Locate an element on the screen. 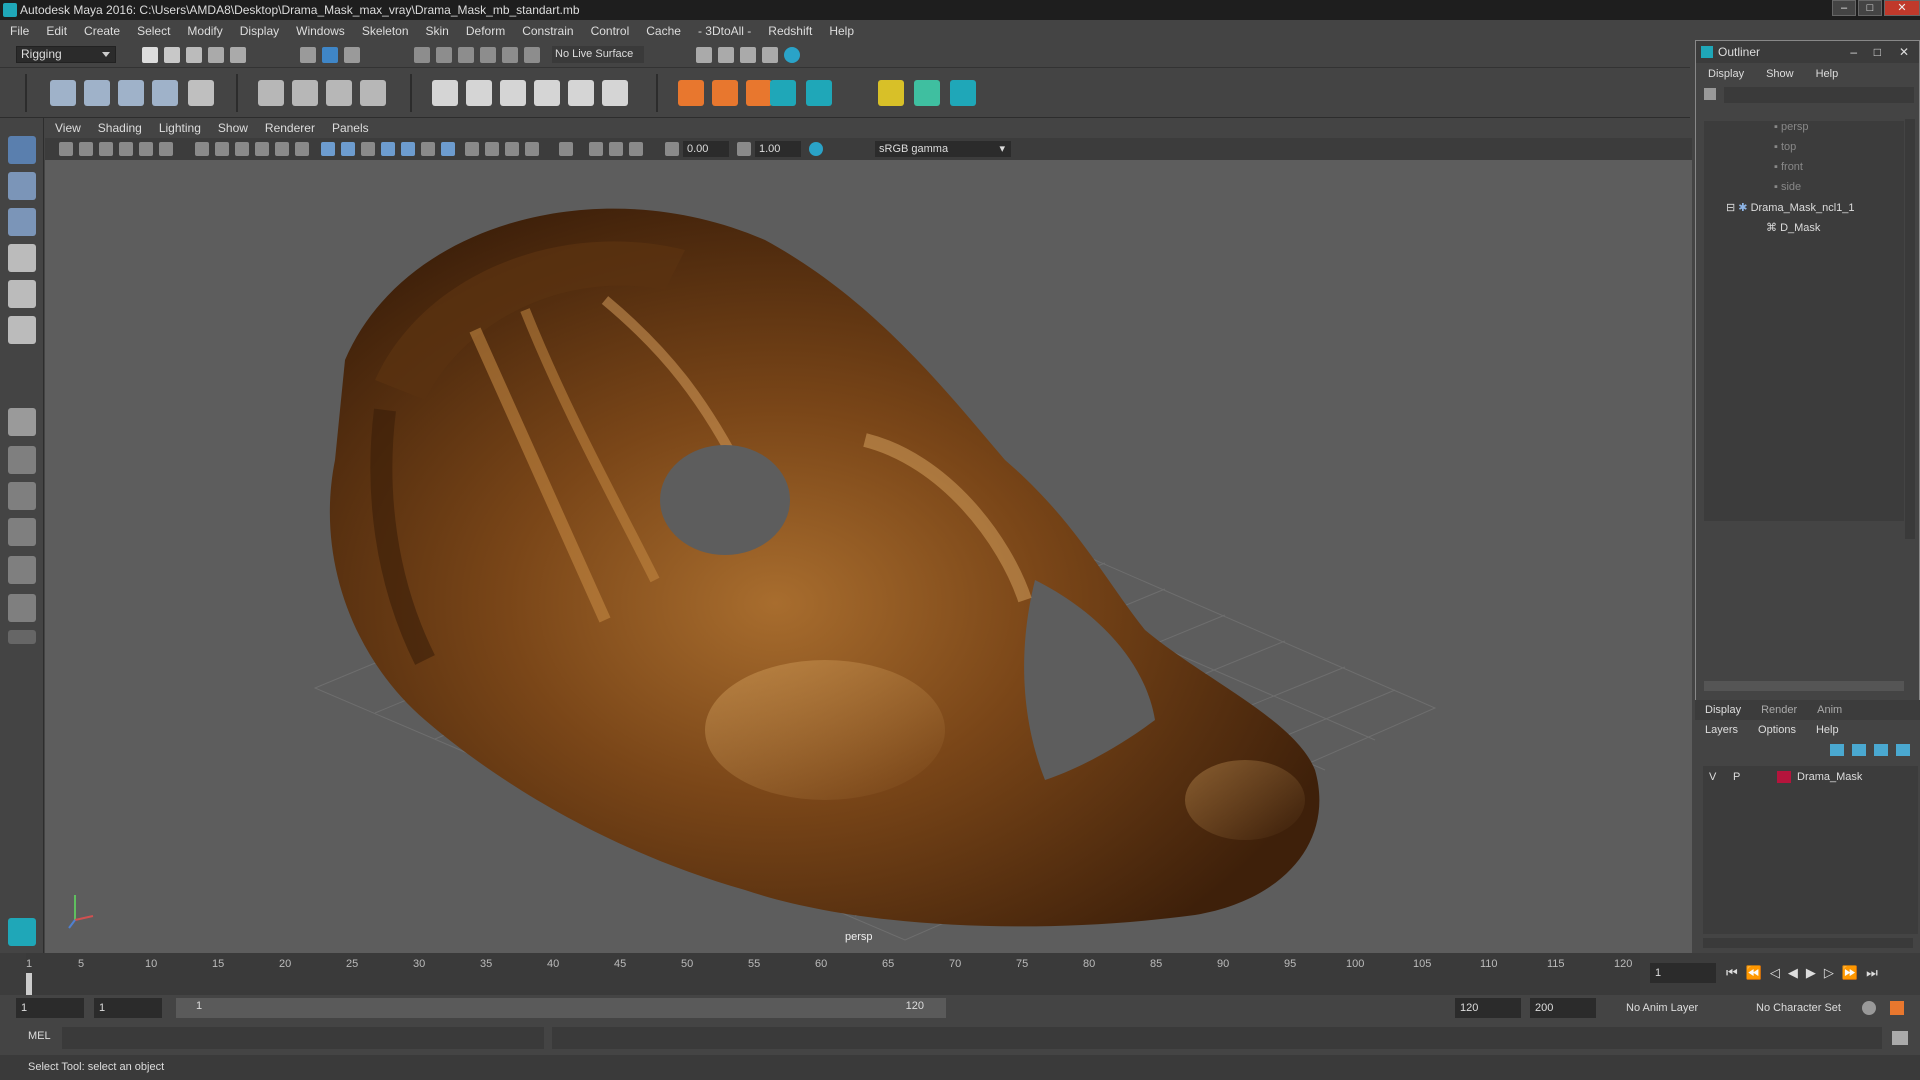  new-layer-selected-icon is located at coordinates (1903, 750).